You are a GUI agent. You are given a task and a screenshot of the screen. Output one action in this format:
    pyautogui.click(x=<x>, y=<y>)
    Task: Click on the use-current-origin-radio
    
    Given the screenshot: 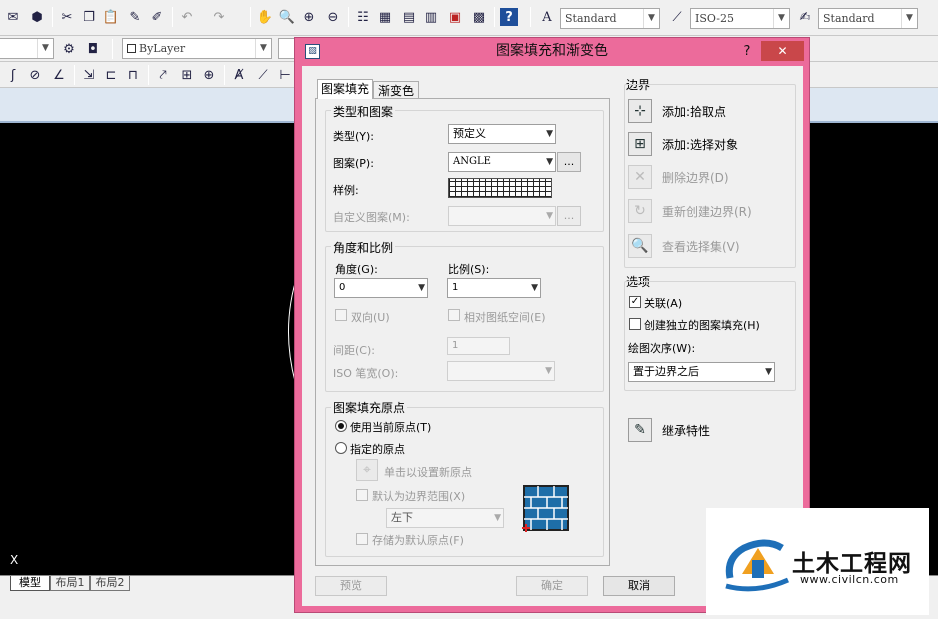 What is the action you would take?
    pyautogui.click(x=341, y=426)
    